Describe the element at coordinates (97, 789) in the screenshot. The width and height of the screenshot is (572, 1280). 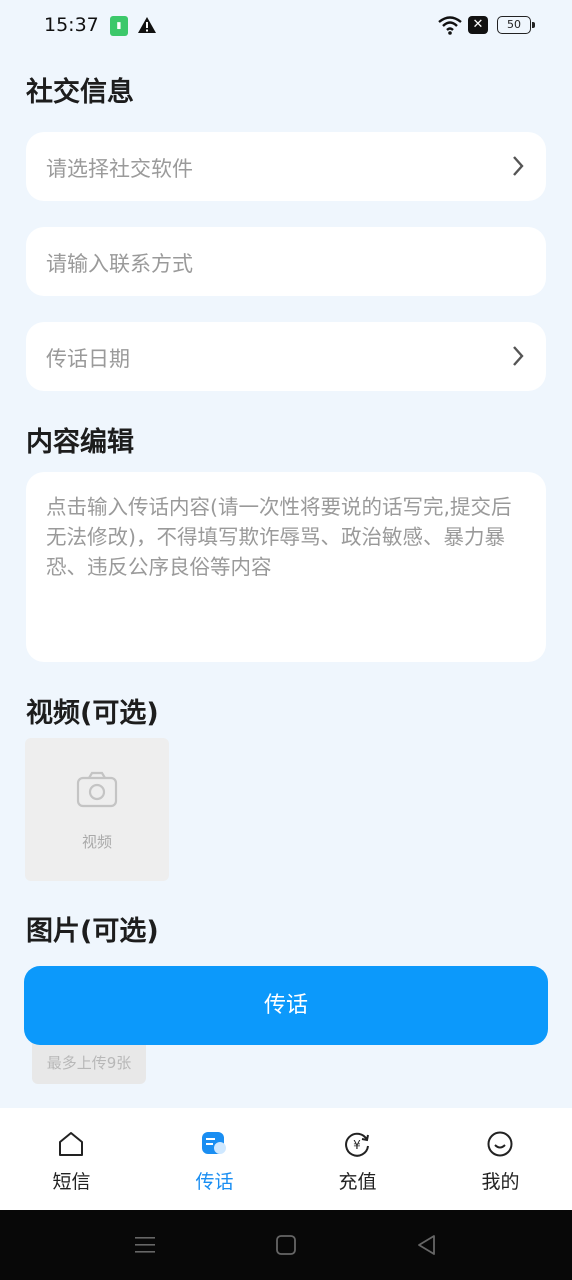
I see `camera-icon` at that location.